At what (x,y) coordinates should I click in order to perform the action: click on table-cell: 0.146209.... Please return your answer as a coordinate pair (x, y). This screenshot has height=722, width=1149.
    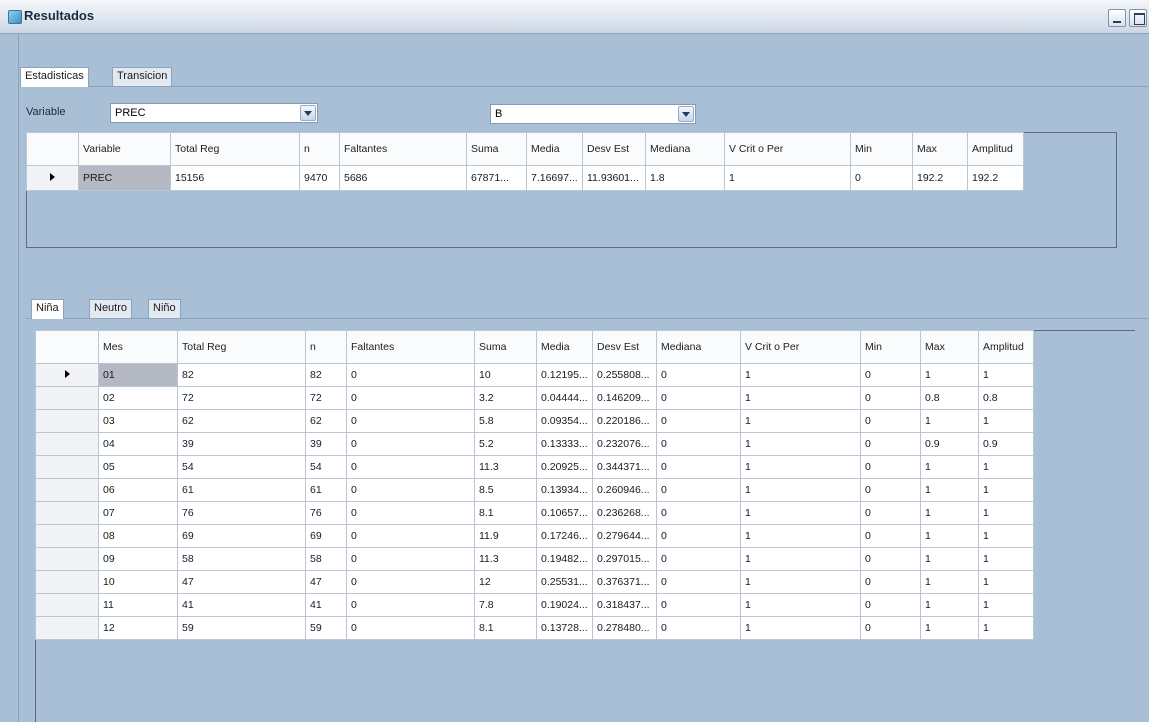
    Looking at the image, I should click on (624, 398).